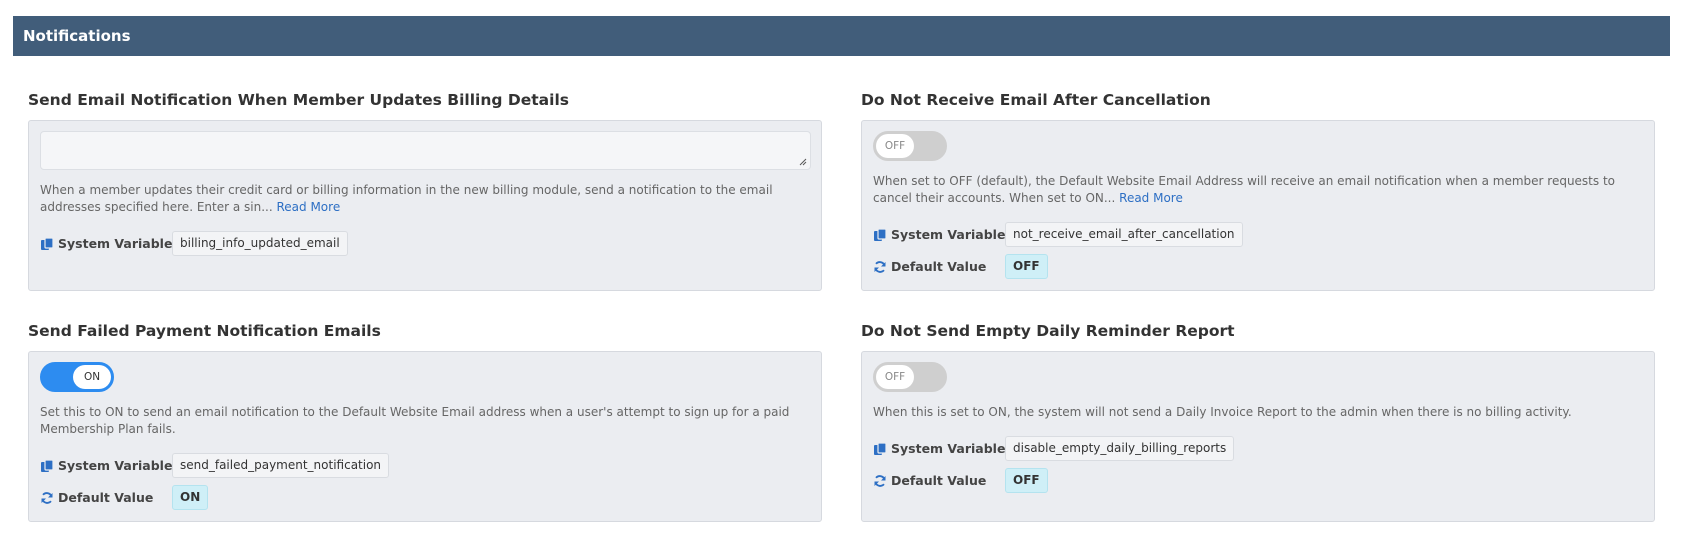 Image resolution: width=1683 pixels, height=552 pixels. What do you see at coordinates (260, 243) in the screenshot?
I see `system-variable-value: billing_info_updated_email` at bounding box center [260, 243].